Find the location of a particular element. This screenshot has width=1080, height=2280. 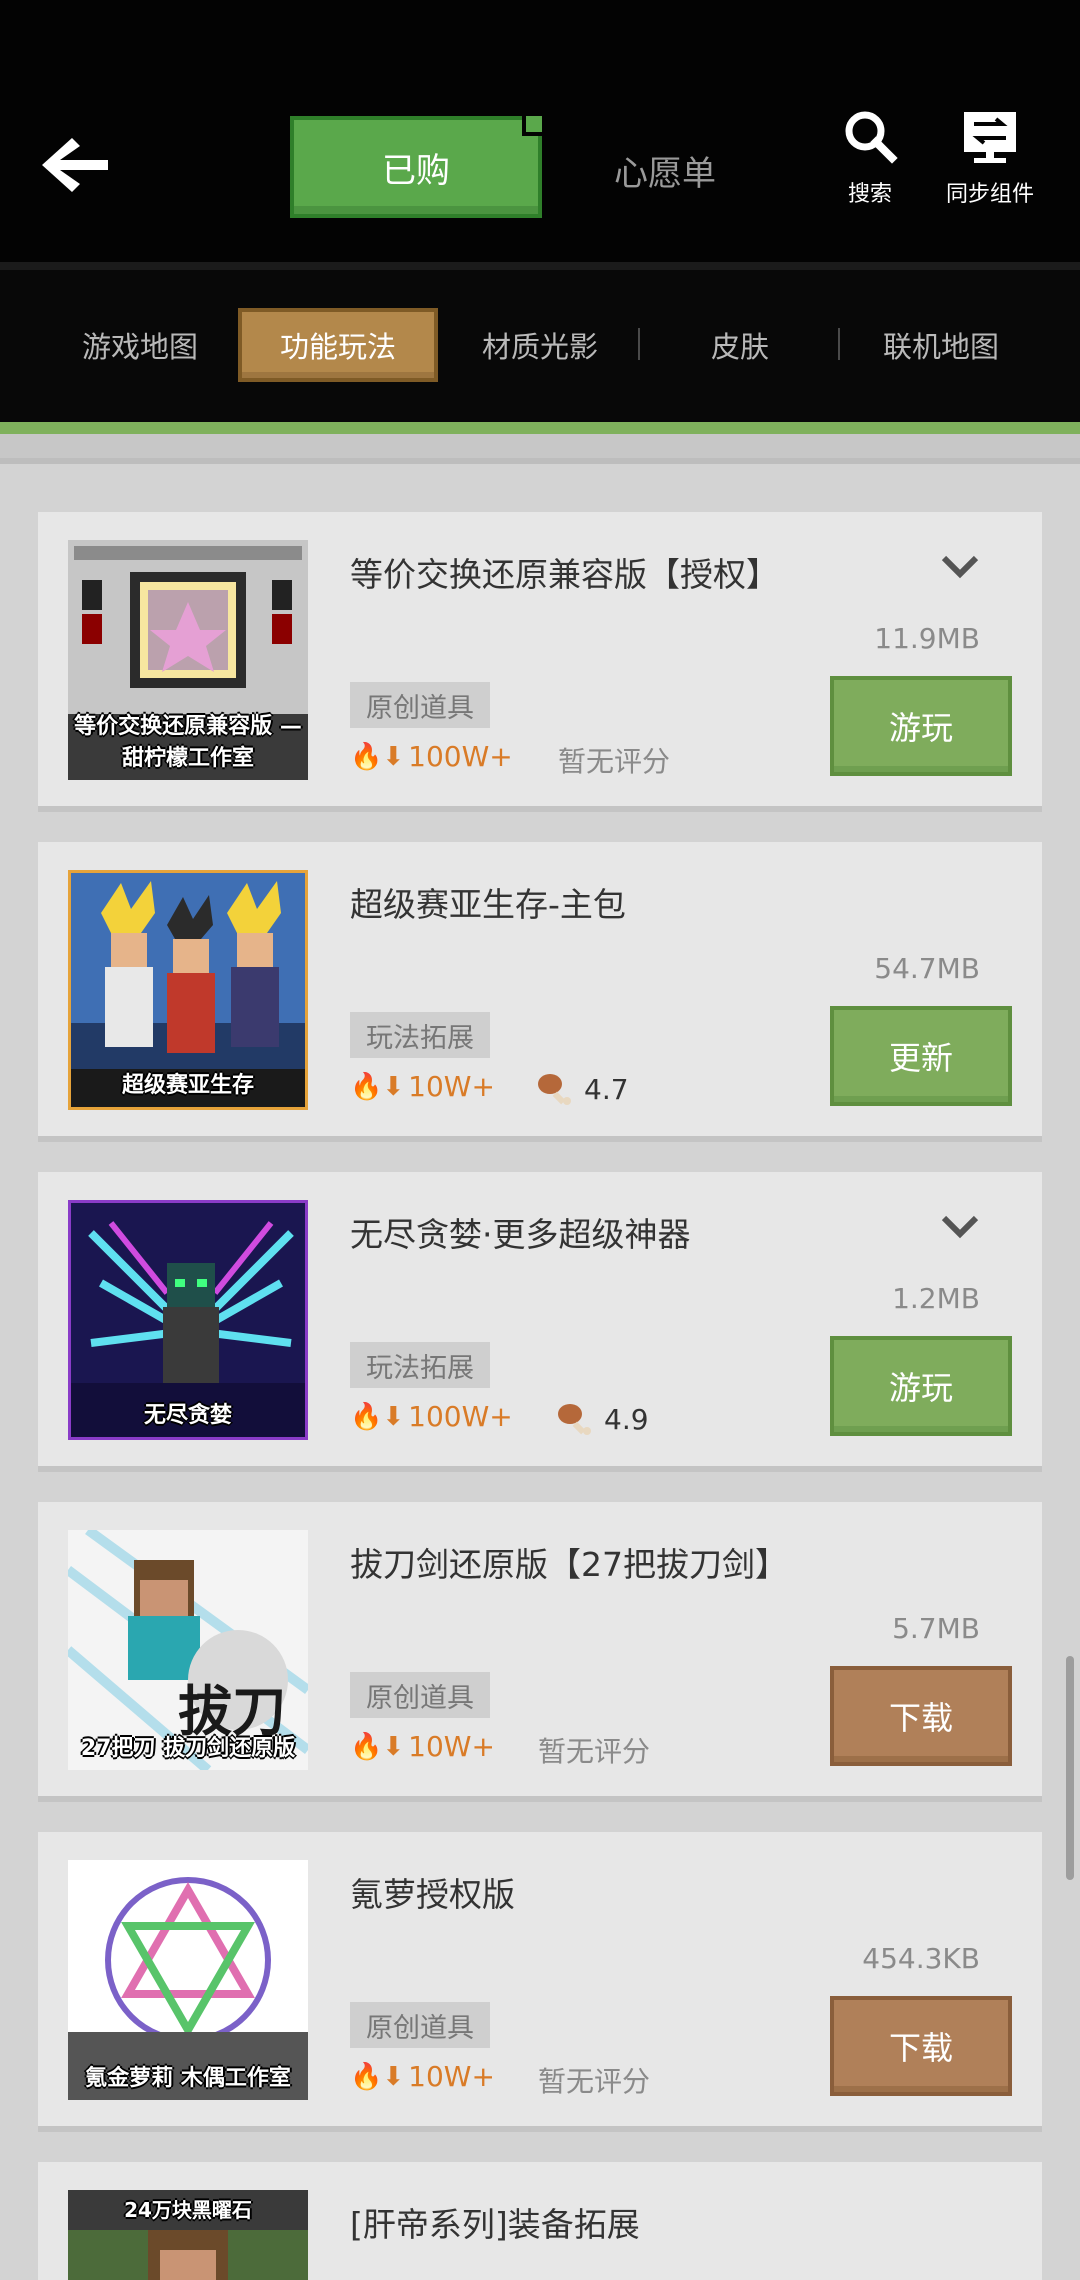

item-thumbnail: 等价交换还原兼容版 —甜柠檬工作室 is located at coordinates (188, 660).